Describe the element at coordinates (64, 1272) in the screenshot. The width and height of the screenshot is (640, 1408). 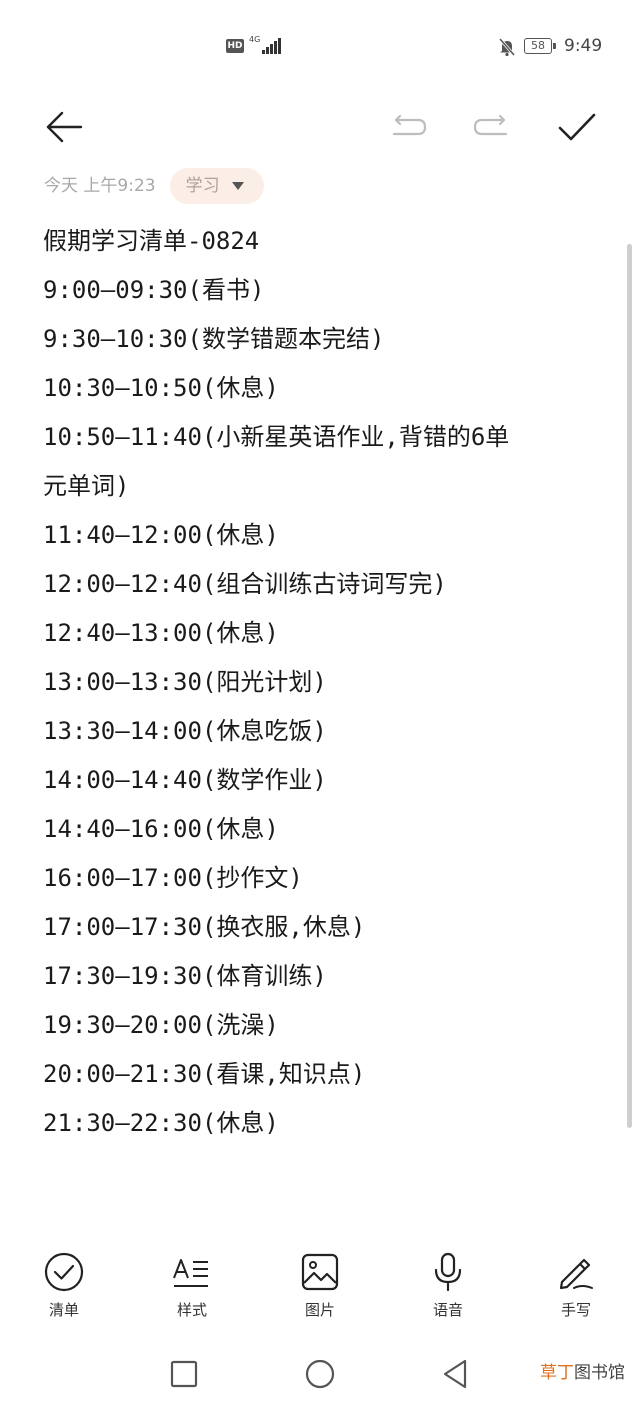
I see `check-circle-icon` at that location.